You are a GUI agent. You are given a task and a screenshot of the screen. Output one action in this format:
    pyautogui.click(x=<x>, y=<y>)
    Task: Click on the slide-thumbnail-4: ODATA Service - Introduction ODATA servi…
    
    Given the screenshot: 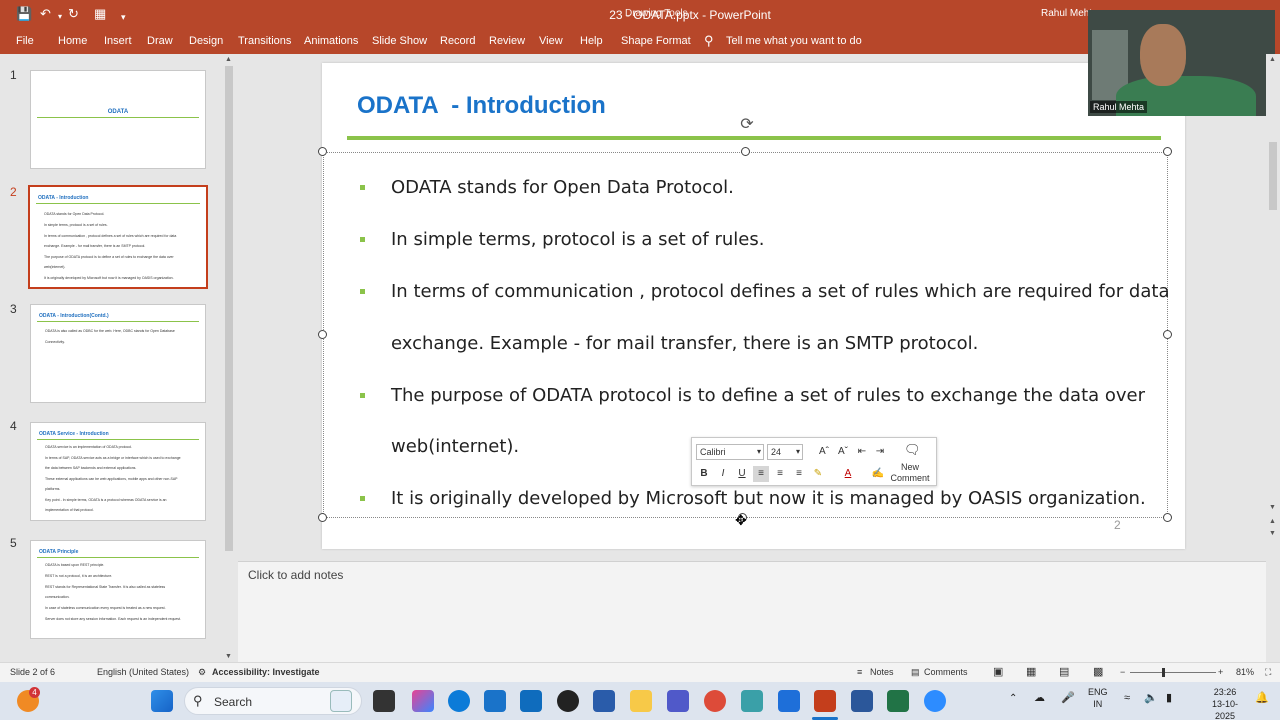 What is the action you would take?
    pyautogui.click(x=118, y=471)
    